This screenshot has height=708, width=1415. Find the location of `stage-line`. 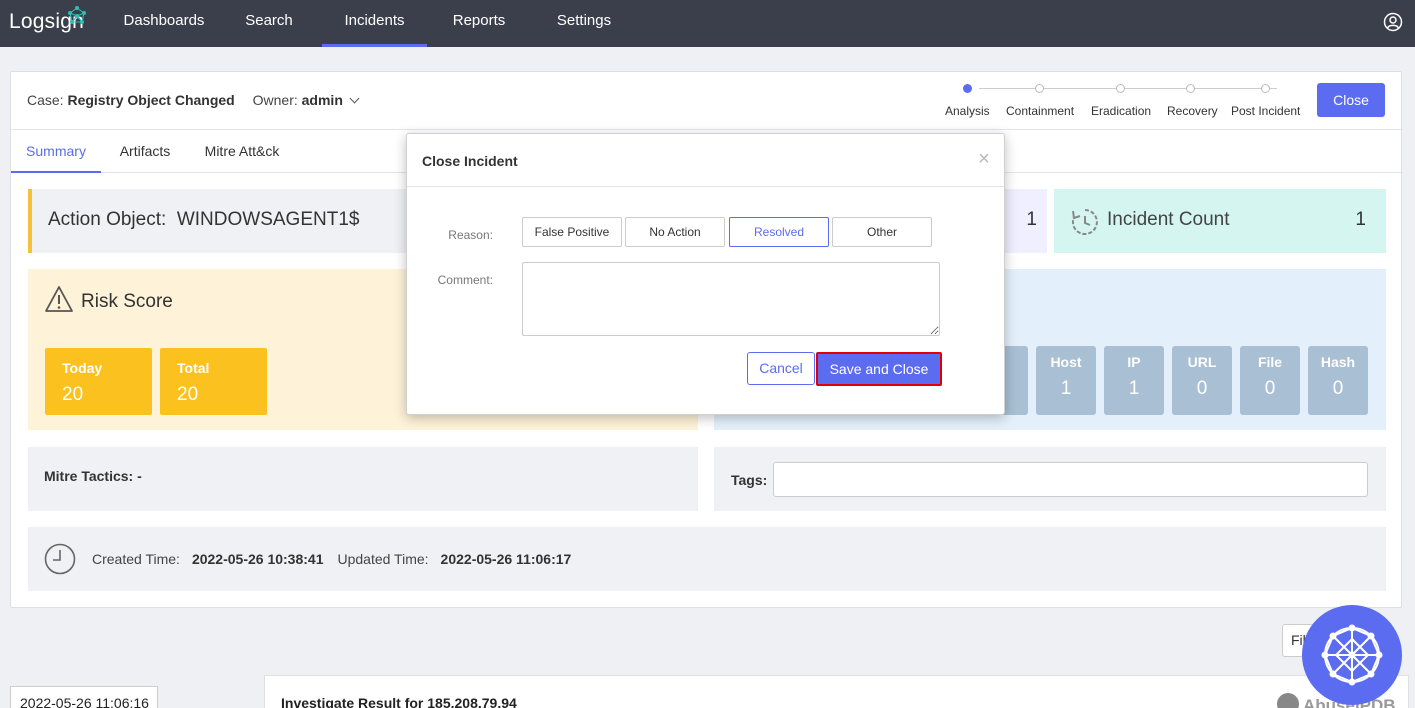

stage-line is located at coordinates (1128, 88).